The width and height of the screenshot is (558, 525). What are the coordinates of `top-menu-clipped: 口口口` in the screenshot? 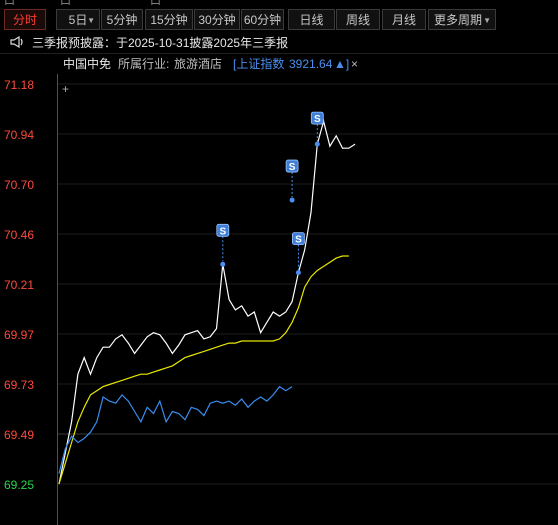 It's located at (279, 3).